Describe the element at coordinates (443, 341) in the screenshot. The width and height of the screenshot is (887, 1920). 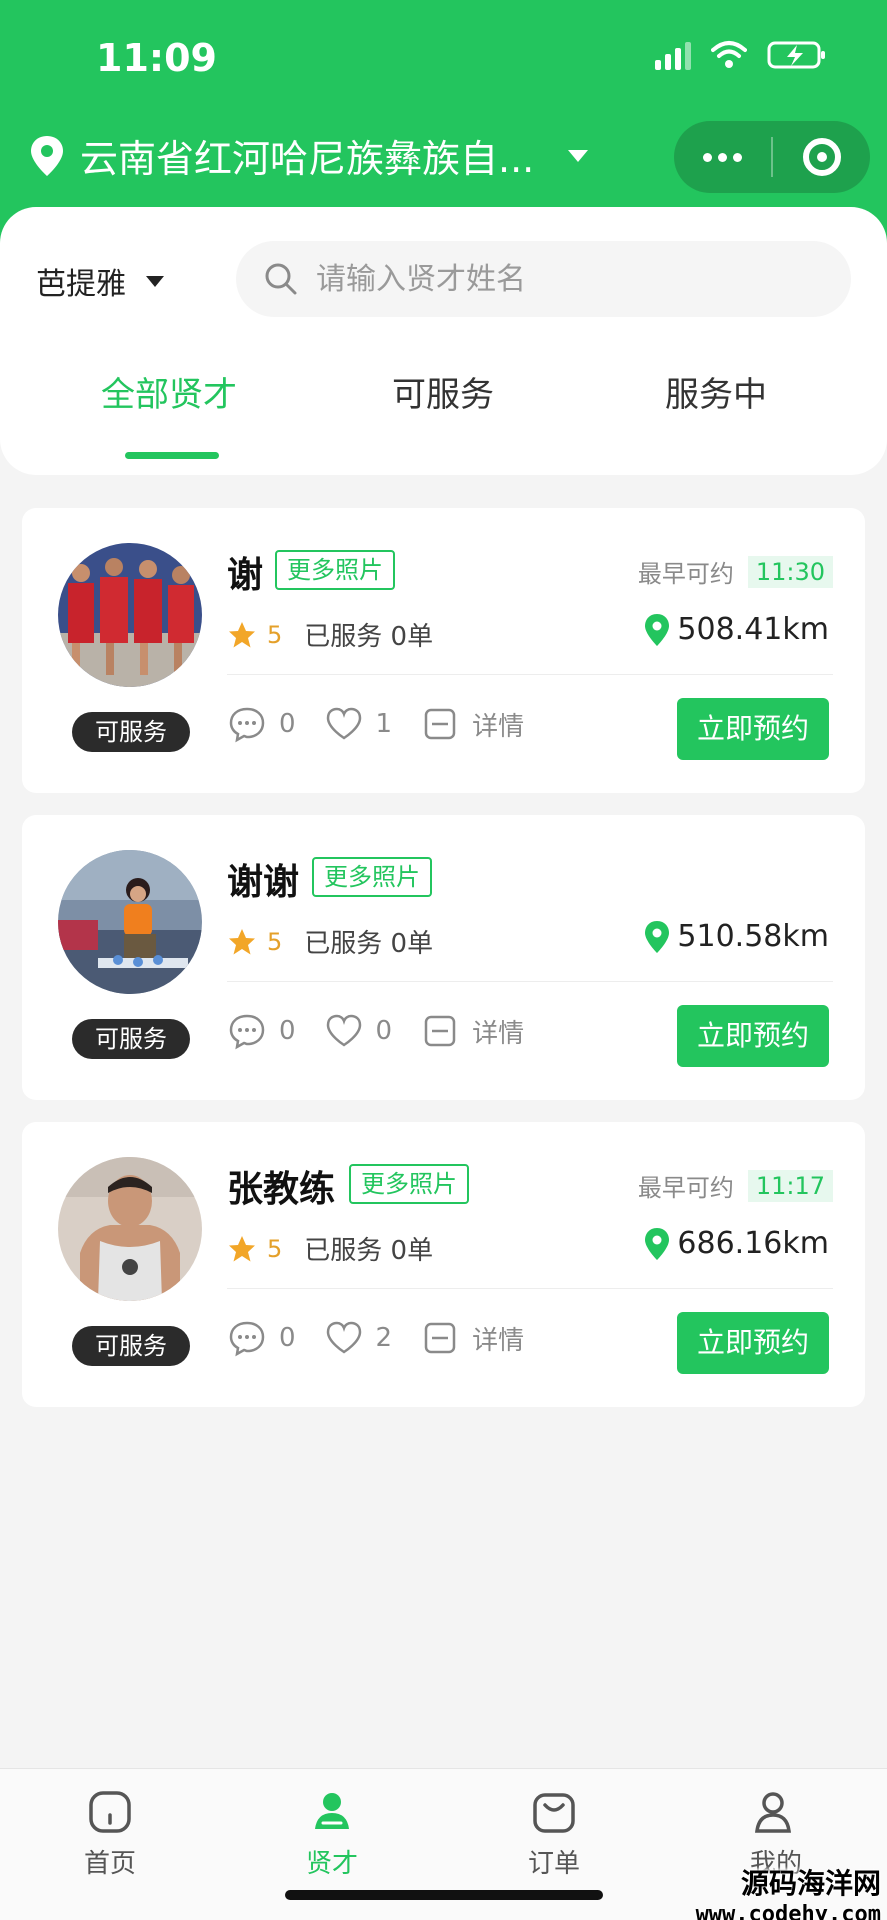
I see `filter-panel: 芭提雅 全部贤才 可服务 服务中` at that location.